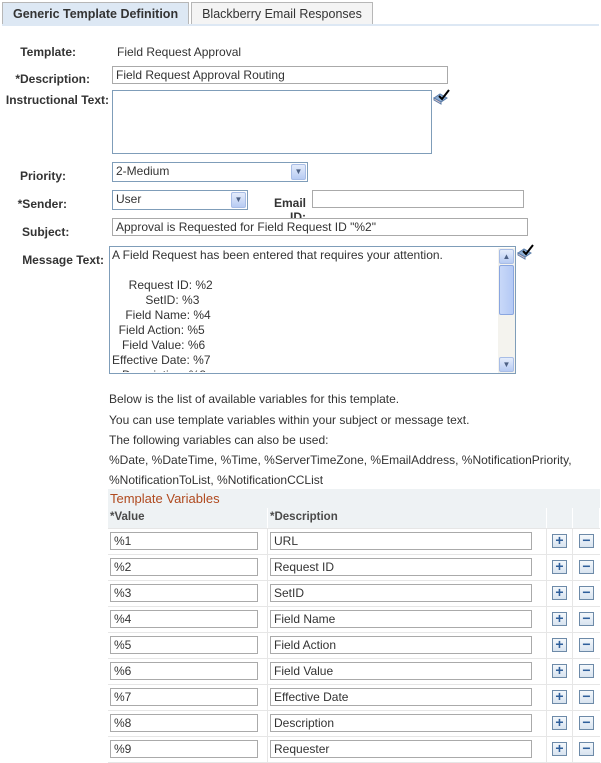  I want to click on value-cell: %4, so click(188, 619).